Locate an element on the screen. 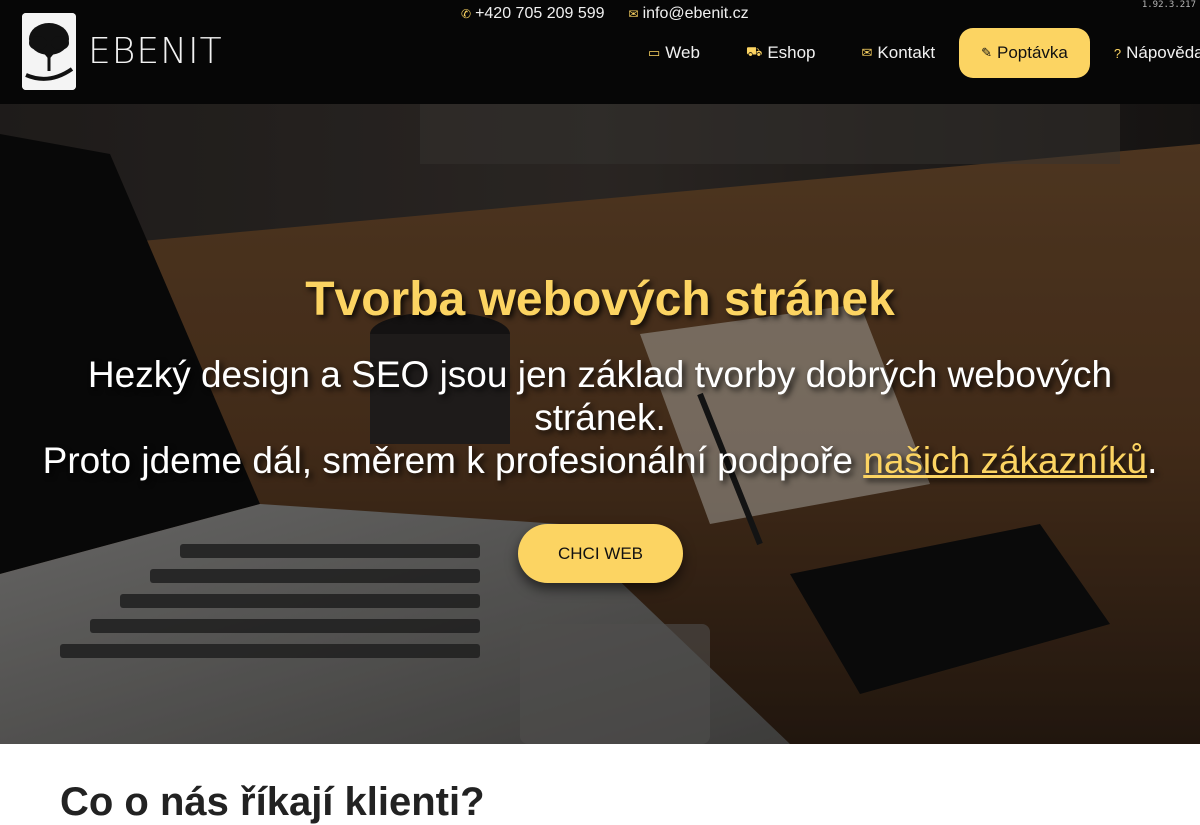 This screenshot has height=825, width=1200. nav-item-web: ▭ Web is located at coordinates (674, 68).